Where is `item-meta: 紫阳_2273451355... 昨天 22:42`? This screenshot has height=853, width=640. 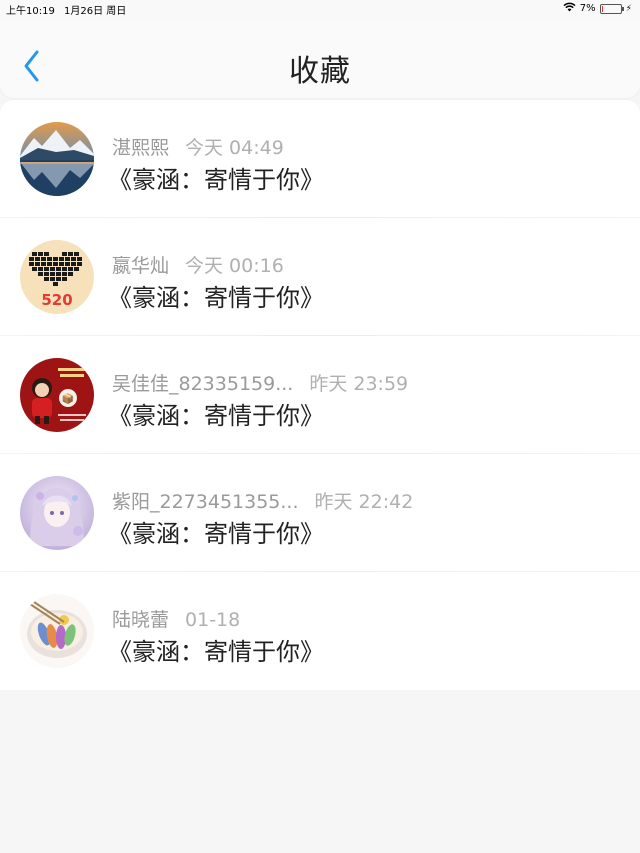
item-meta: 紫阳_2273451355... 昨天 22:42 is located at coordinates (262, 500).